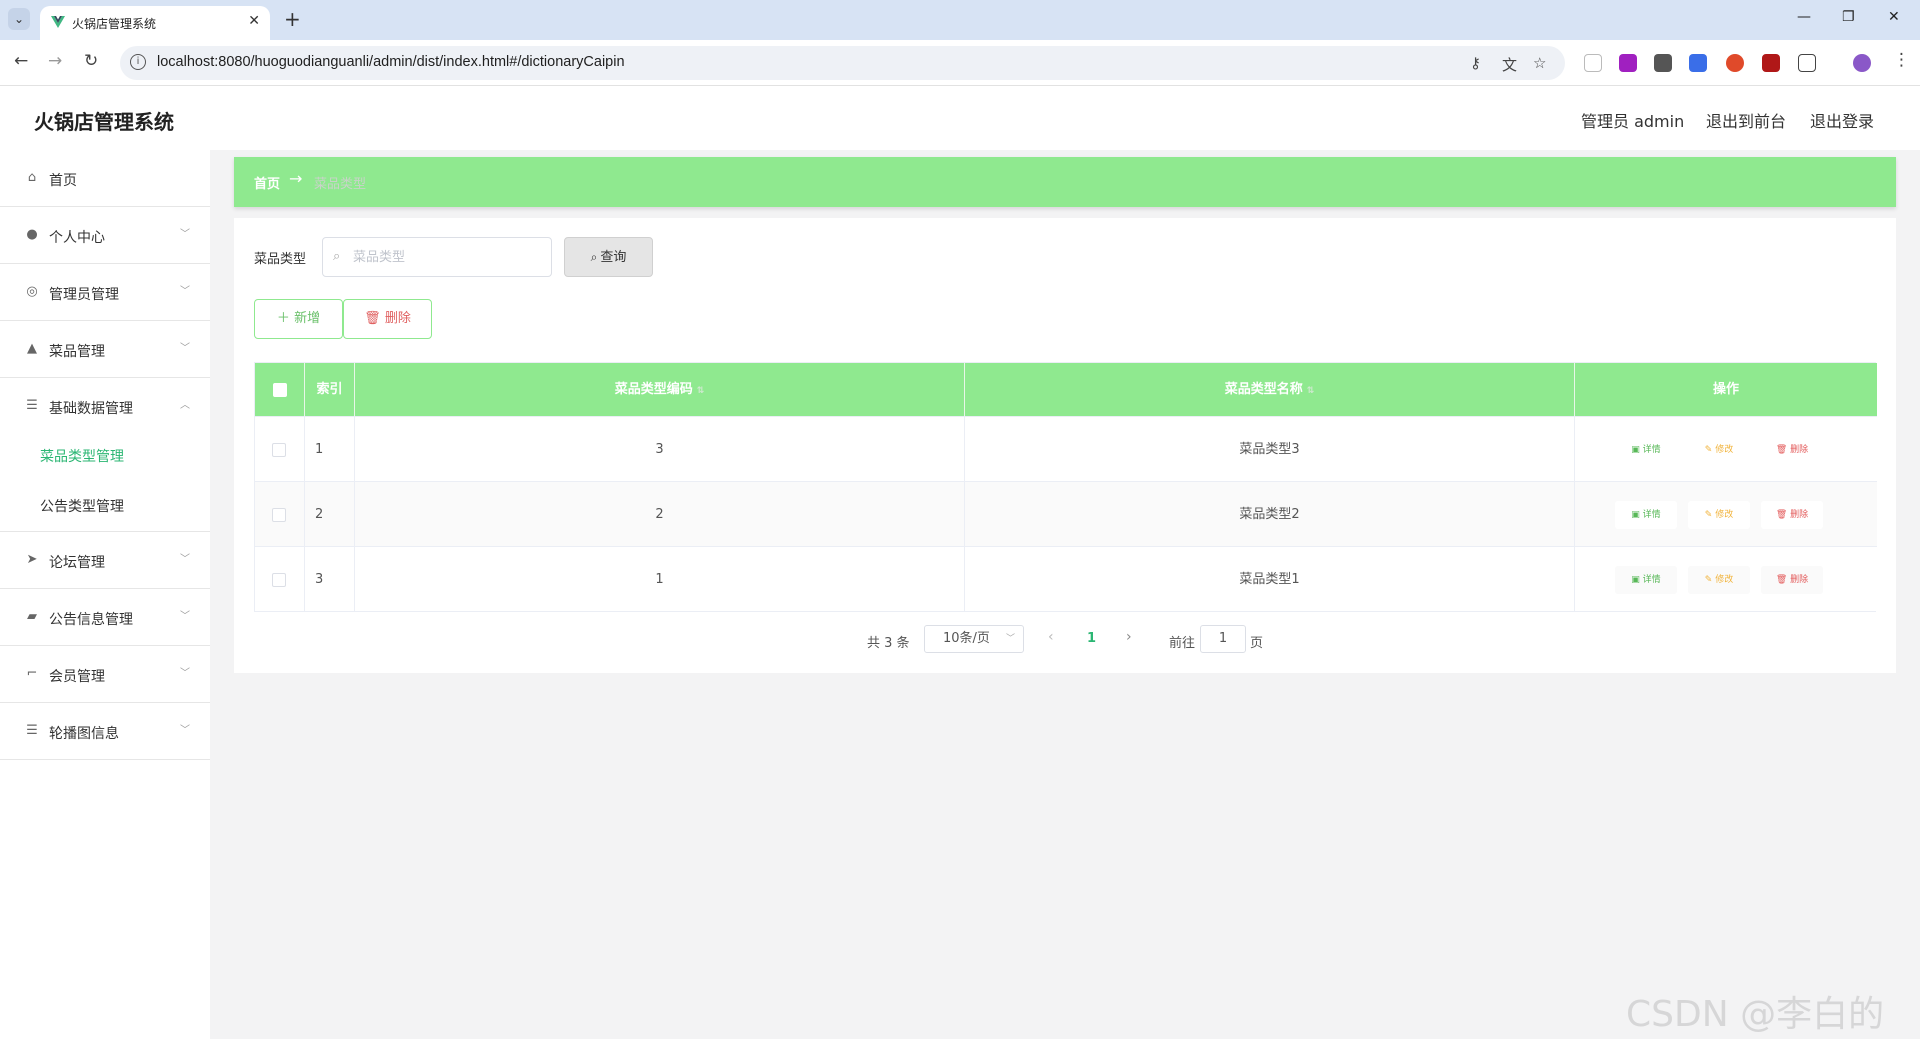 The width and height of the screenshot is (1920, 1039). What do you see at coordinates (960, 118) in the screenshot?
I see `app-header: 火锅店管理系统 管理员 admin 退出到前台 退出登录` at bounding box center [960, 118].